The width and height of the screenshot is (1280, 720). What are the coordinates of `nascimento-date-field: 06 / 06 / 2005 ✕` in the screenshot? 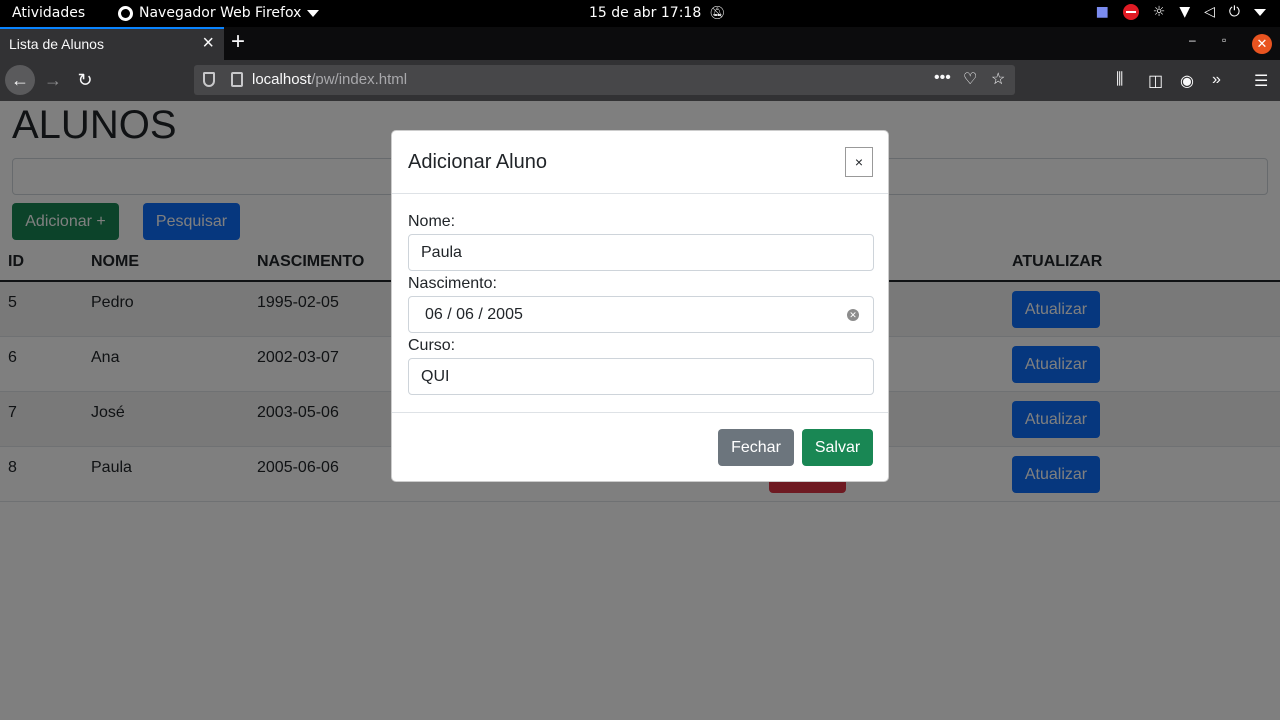 It's located at (641, 314).